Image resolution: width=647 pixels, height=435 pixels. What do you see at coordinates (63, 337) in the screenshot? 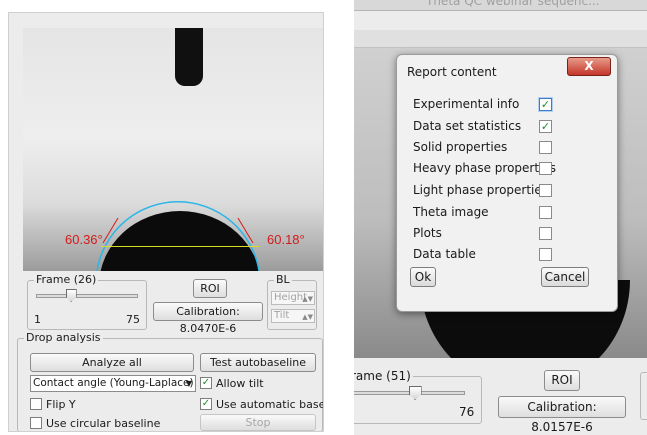
I see `drop-analysis-legend: Drop analysis` at bounding box center [63, 337].